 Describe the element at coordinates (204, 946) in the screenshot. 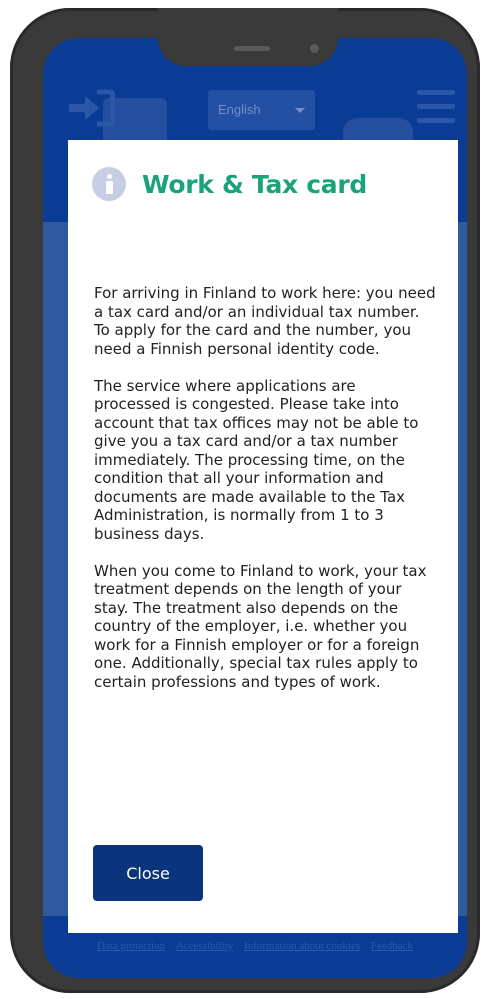

I see `footer-link-accessibility: Accessibility` at that location.